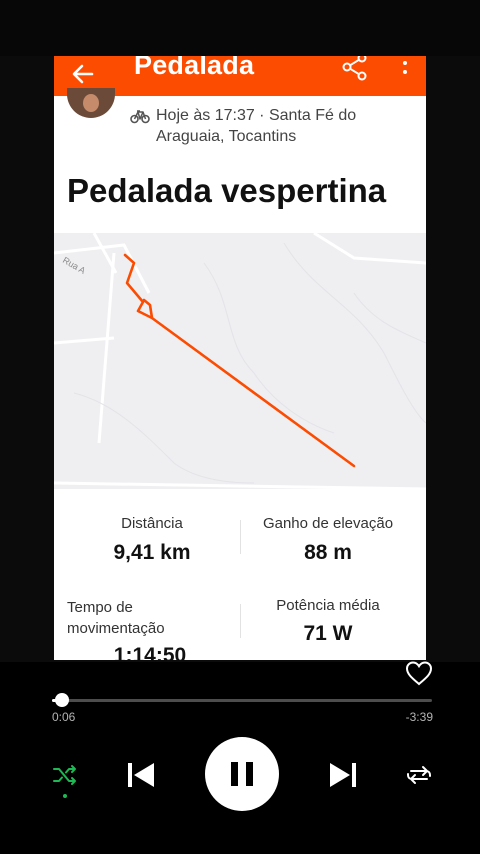  I want to click on shuffle-icon, so click(65, 775).